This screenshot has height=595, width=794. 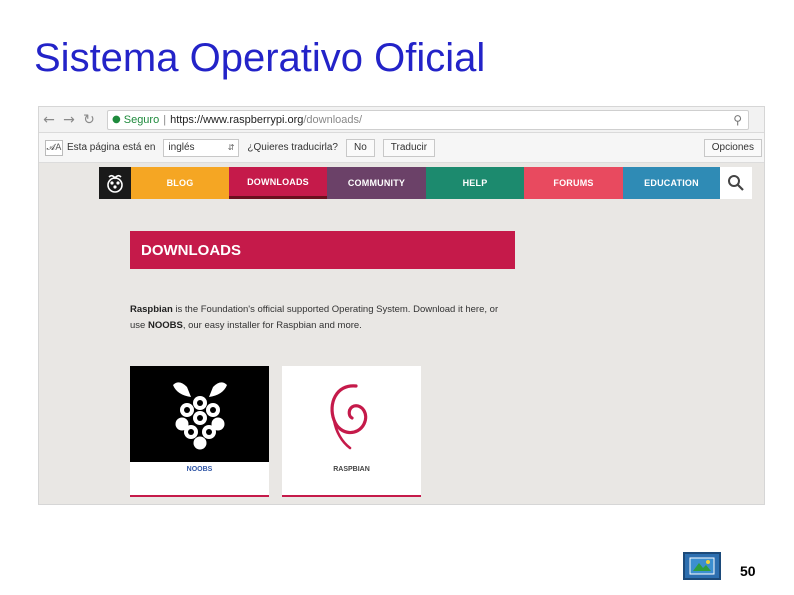 What do you see at coordinates (151, 309) in the screenshot?
I see `raspbian-link: Raspbian` at bounding box center [151, 309].